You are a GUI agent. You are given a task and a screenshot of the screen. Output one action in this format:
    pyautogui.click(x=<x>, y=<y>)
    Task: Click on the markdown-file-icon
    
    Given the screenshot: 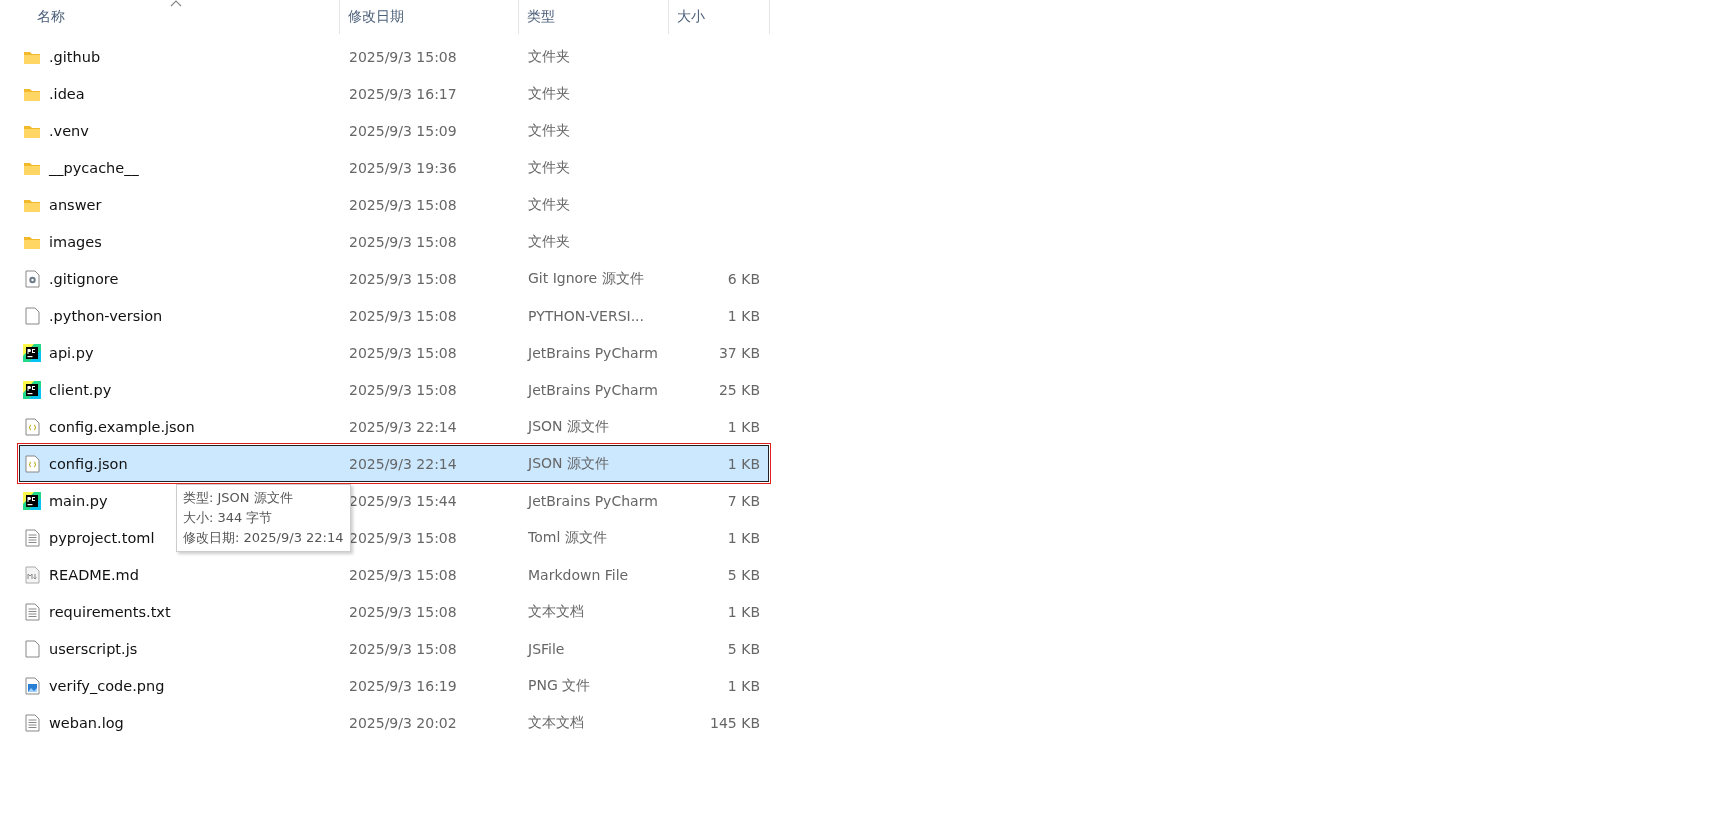 What is the action you would take?
    pyautogui.click(x=32, y=574)
    